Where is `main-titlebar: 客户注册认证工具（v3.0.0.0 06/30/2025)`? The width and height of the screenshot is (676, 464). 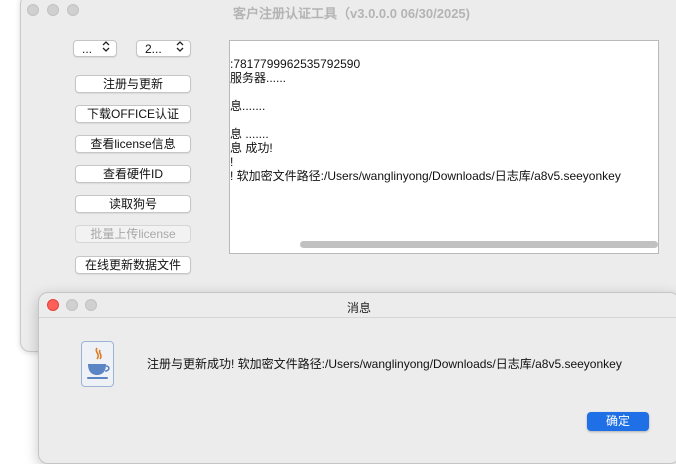
main-titlebar: 客户注册认证工具（v3.0.0.0 06/30/2025) is located at coordinates (348, 10).